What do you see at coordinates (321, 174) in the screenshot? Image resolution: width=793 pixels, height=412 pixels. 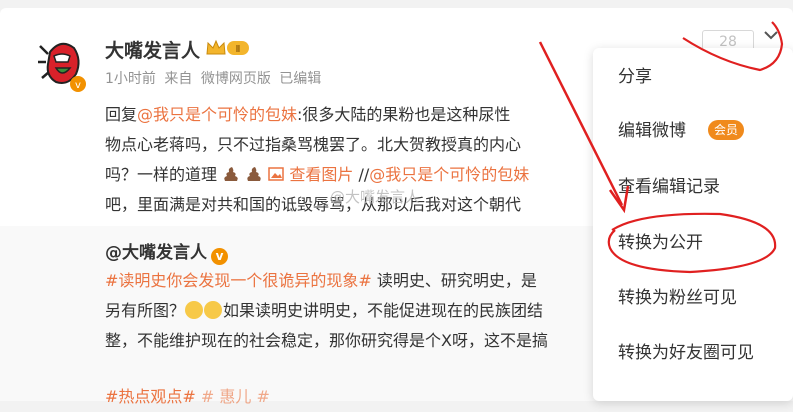 I see `view-image-link: 查看图片` at bounding box center [321, 174].